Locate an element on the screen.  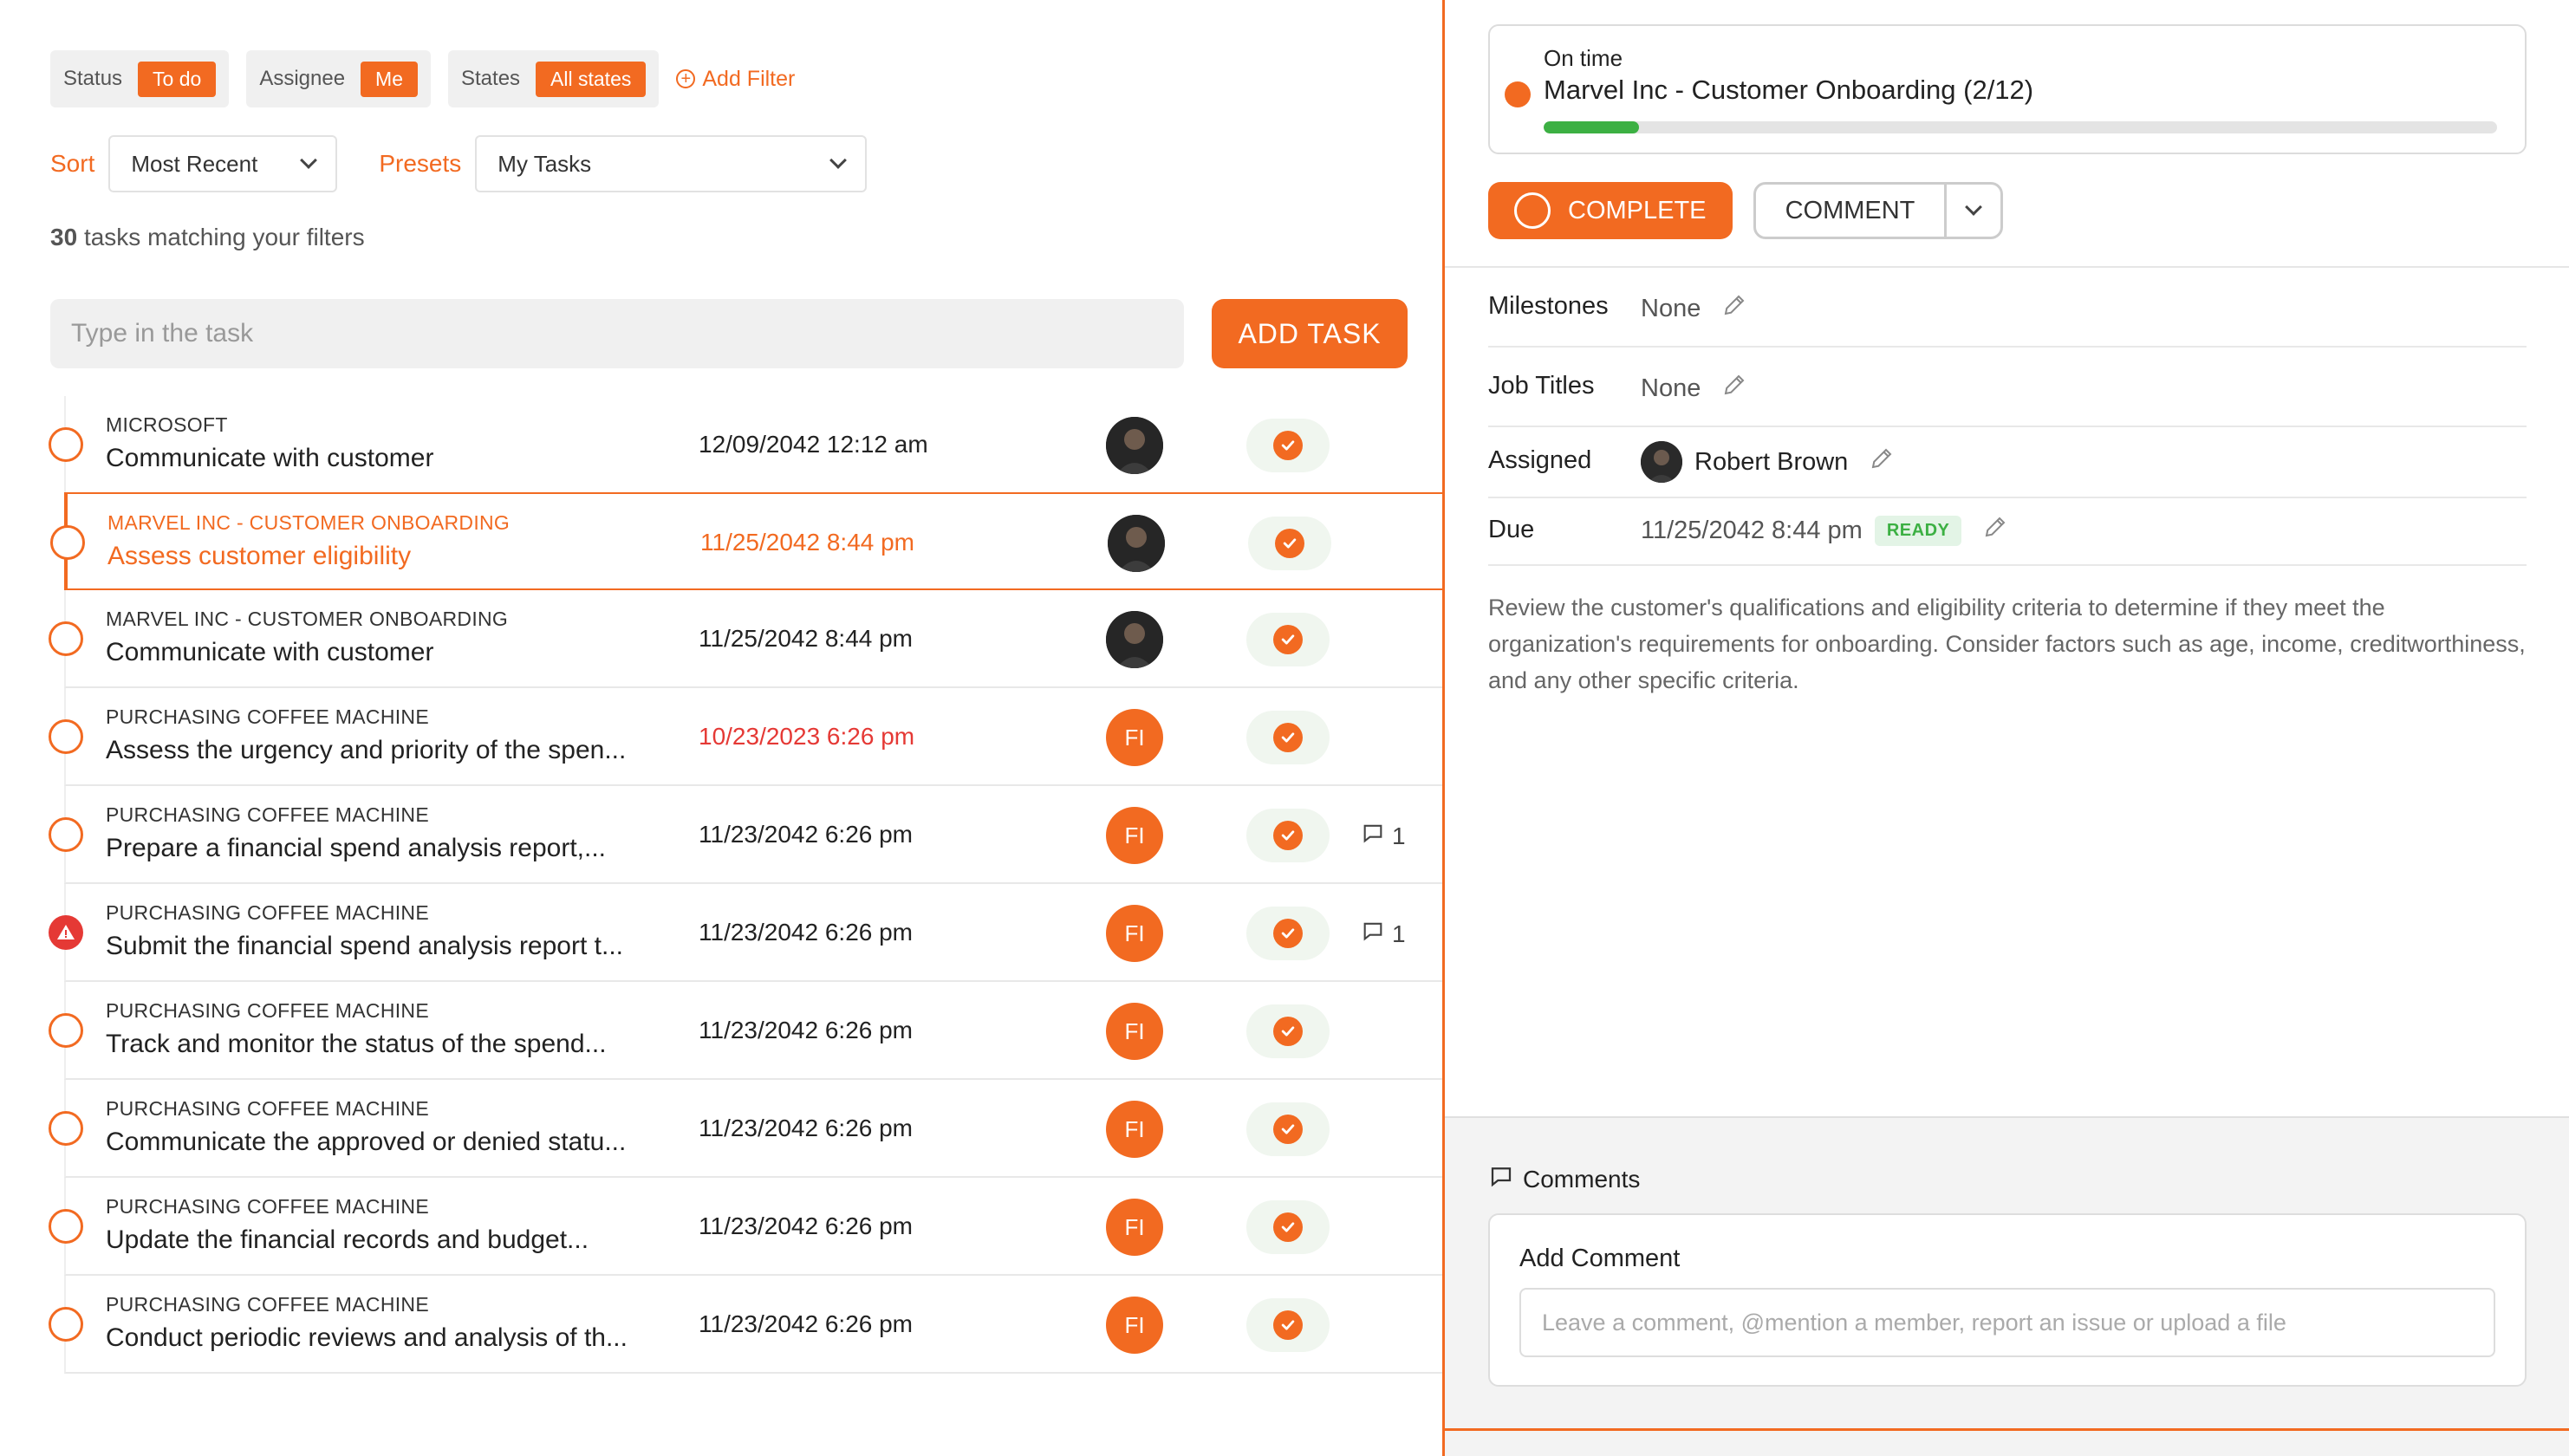
comment-button-group: COMMENT is located at coordinates (1878, 210).